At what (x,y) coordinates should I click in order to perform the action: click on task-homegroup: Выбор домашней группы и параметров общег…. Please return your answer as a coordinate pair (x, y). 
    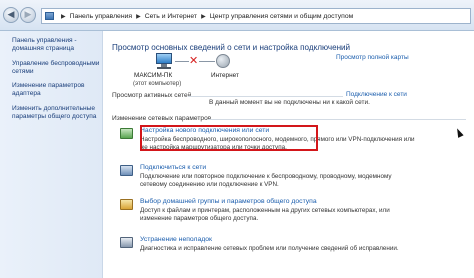
    Looking at the image, I should click on (270, 211).